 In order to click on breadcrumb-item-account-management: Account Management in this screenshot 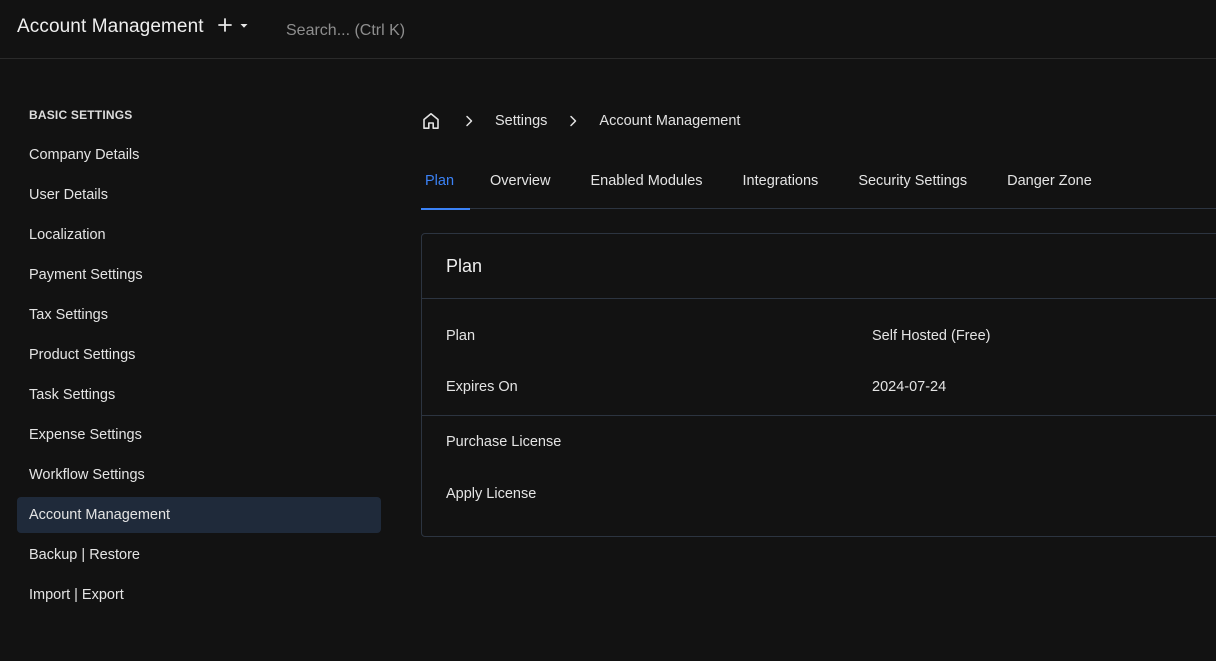, I will do `click(669, 121)`.